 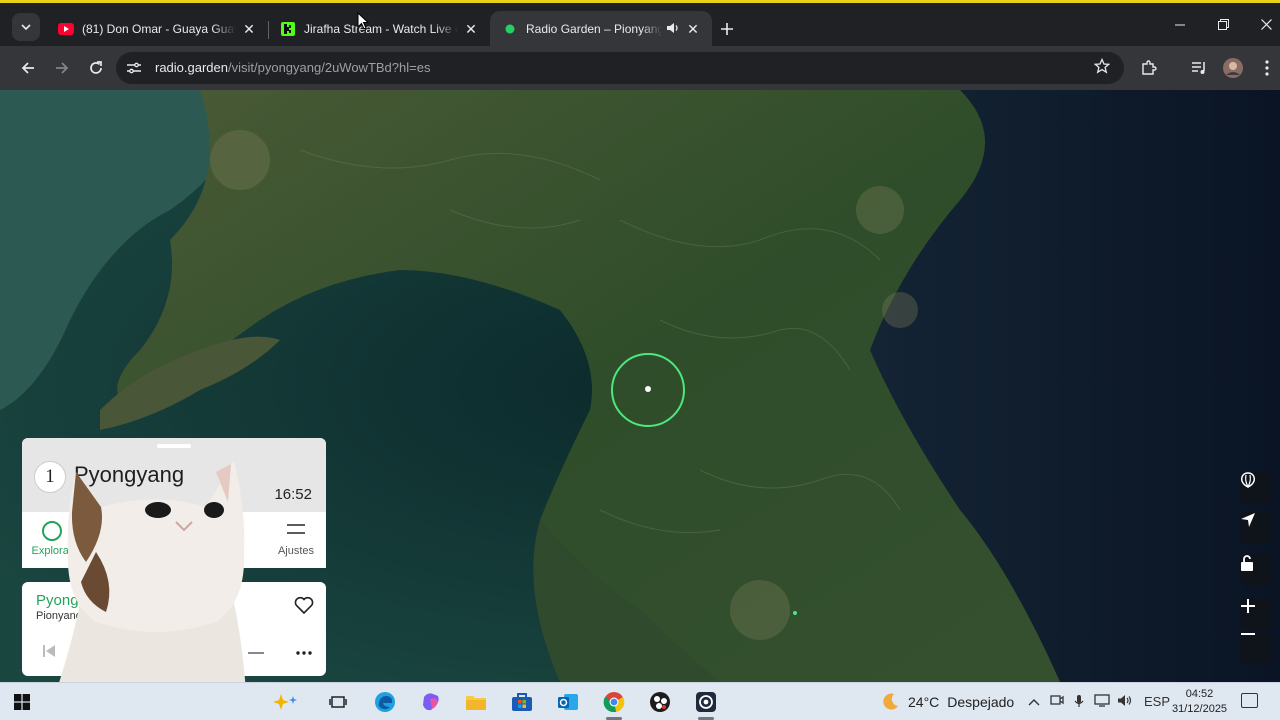 I want to click on tab-radio-garden: Radio Garden – Pionyang ✕, so click(x=601, y=29).